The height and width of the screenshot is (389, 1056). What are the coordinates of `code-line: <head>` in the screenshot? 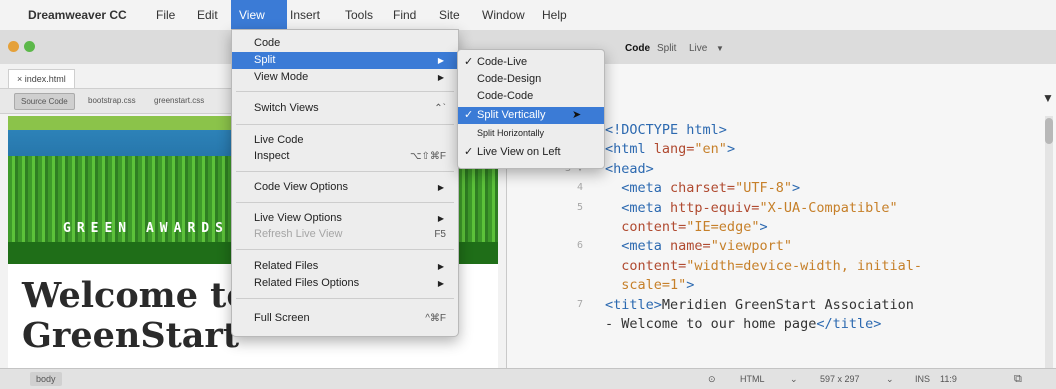 It's located at (629, 169).